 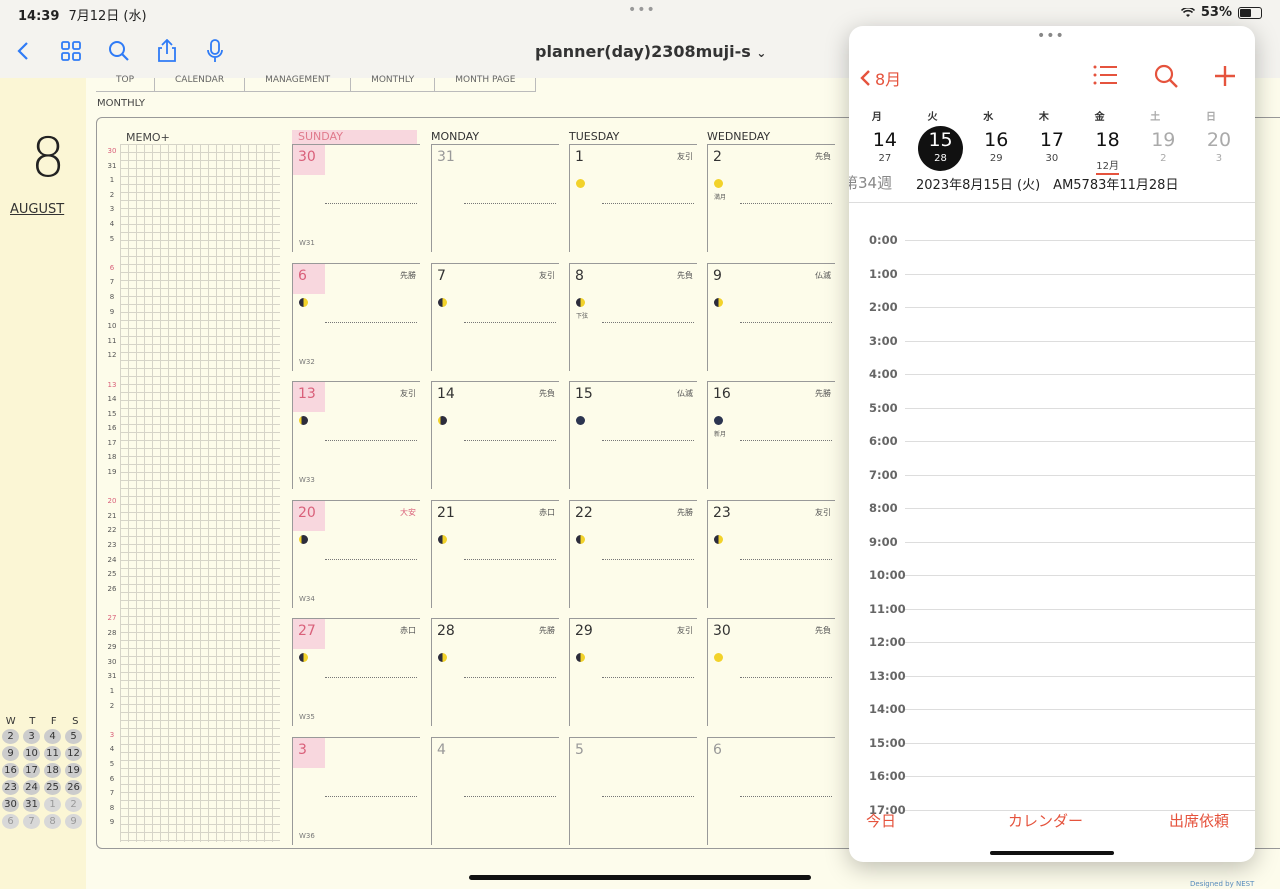 What do you see at coordinates (771, 790) in the screenshot?
I see `day-cell: 6` at bounding box center [771, 790].